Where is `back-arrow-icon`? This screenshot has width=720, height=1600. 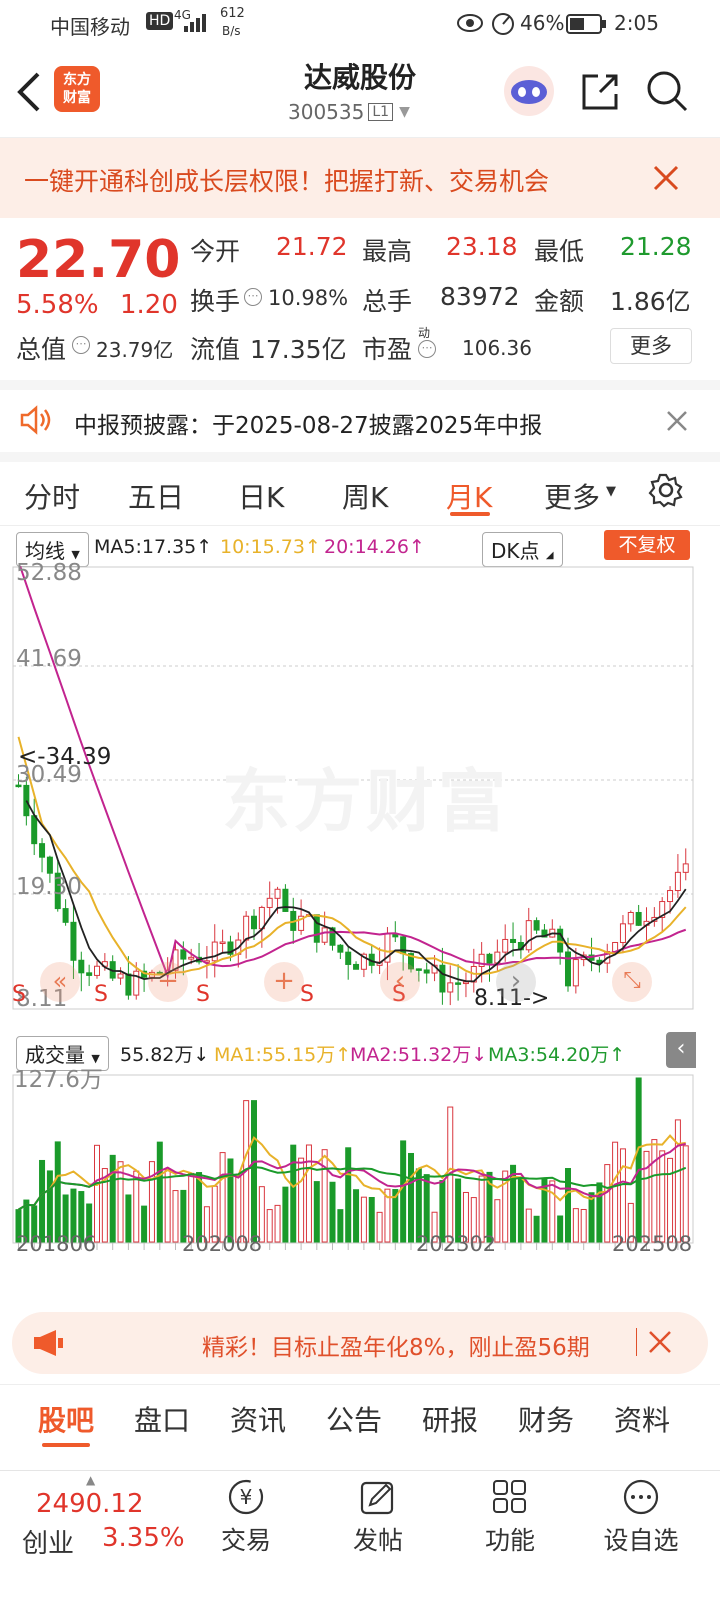
back-arrow-icon is located at coordinates (29, 92).